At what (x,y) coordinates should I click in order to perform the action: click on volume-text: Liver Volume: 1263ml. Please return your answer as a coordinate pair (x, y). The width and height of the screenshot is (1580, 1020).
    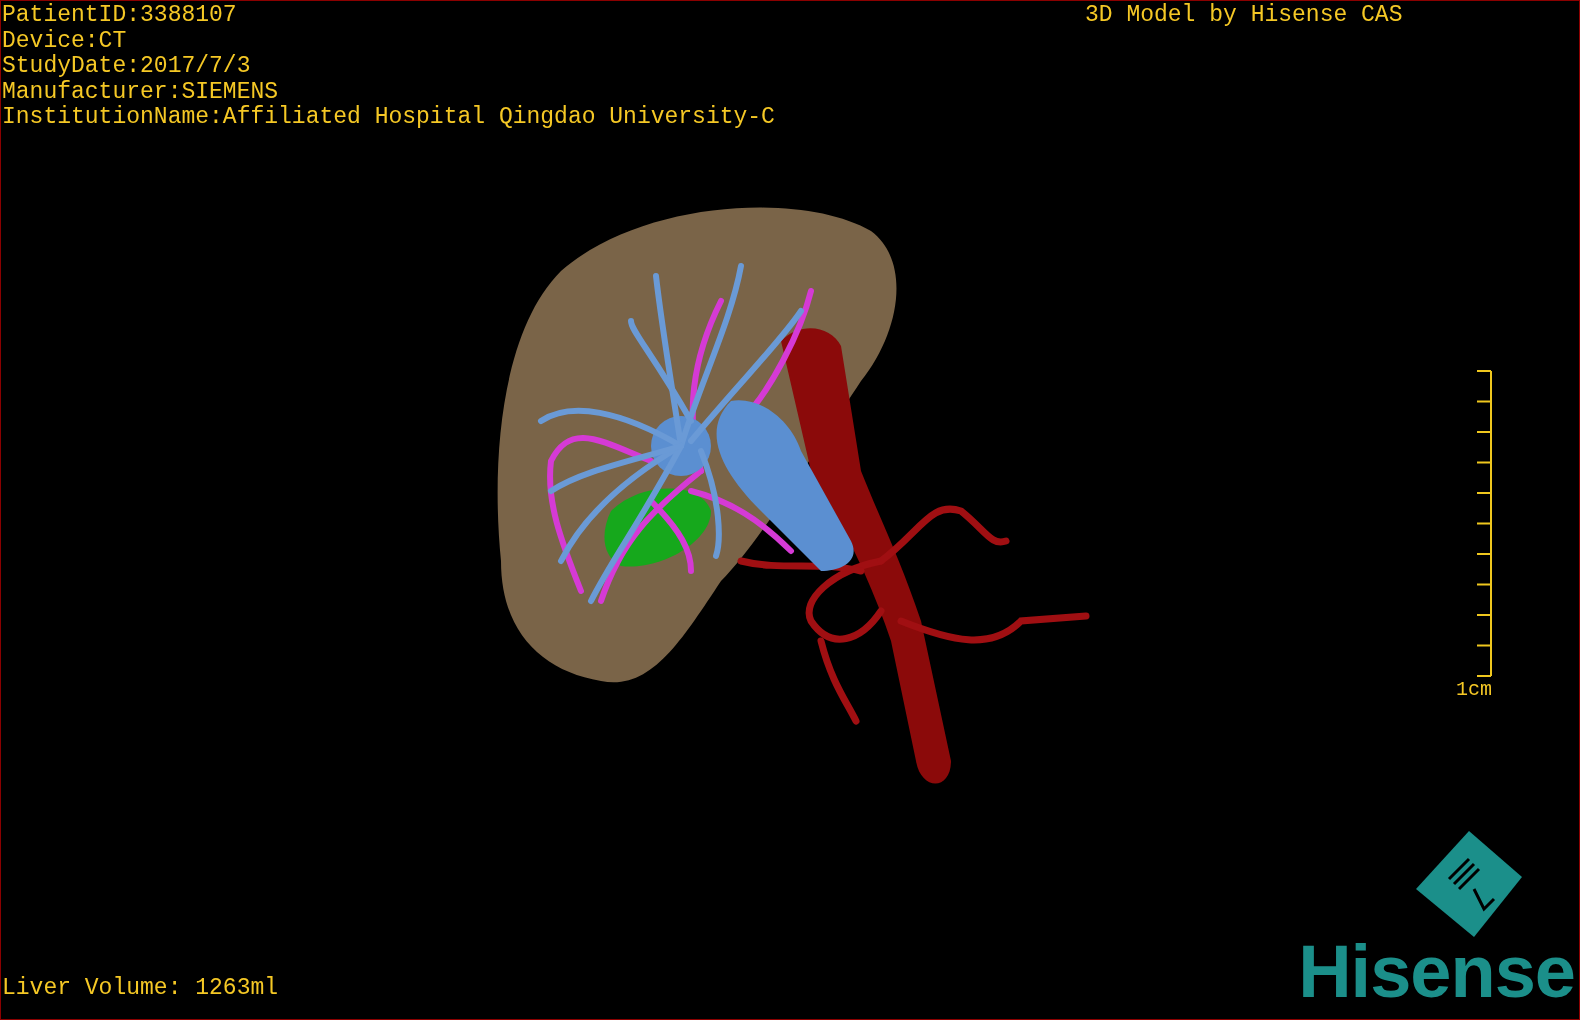
    Looking at the image, I should click on (140, 988).